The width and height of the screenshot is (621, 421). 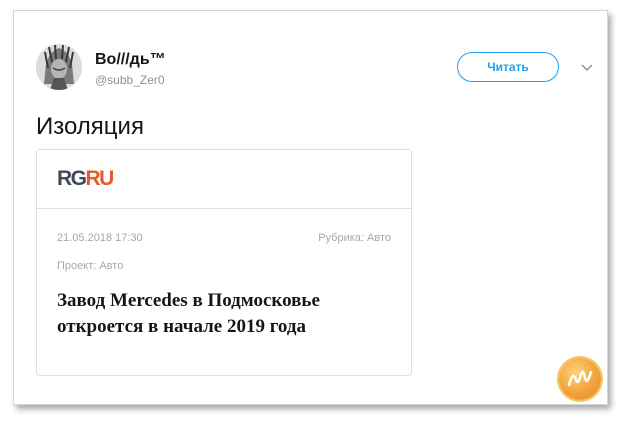 What do you see at coordinates (90, 126) in the screenshot?
I see `tweet-text: Изоляция` at bounding box center [90, 126].